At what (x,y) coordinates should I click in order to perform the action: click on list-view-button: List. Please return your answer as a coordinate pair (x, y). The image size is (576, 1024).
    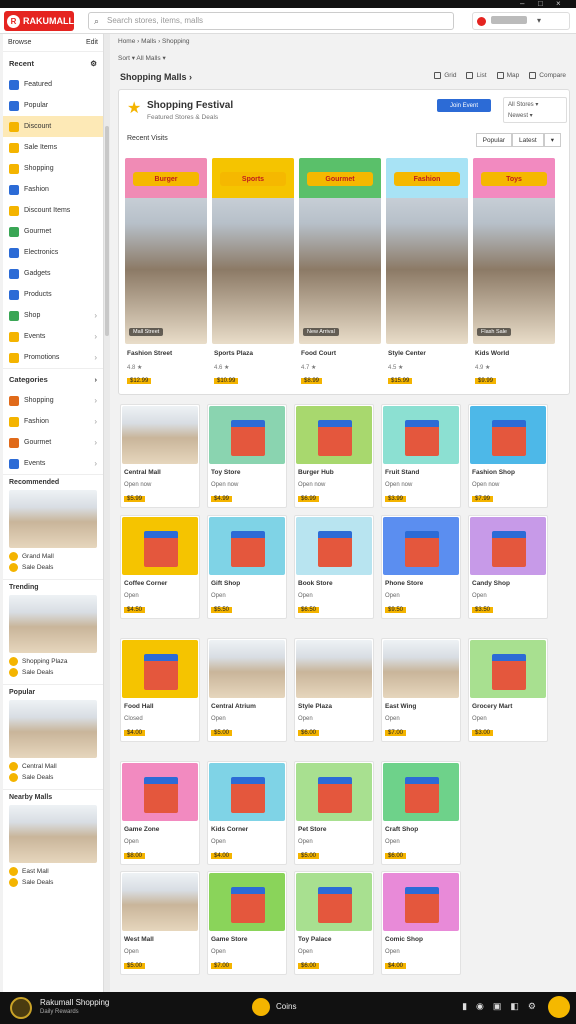
    Looking at the image, I should click on (476, 75).